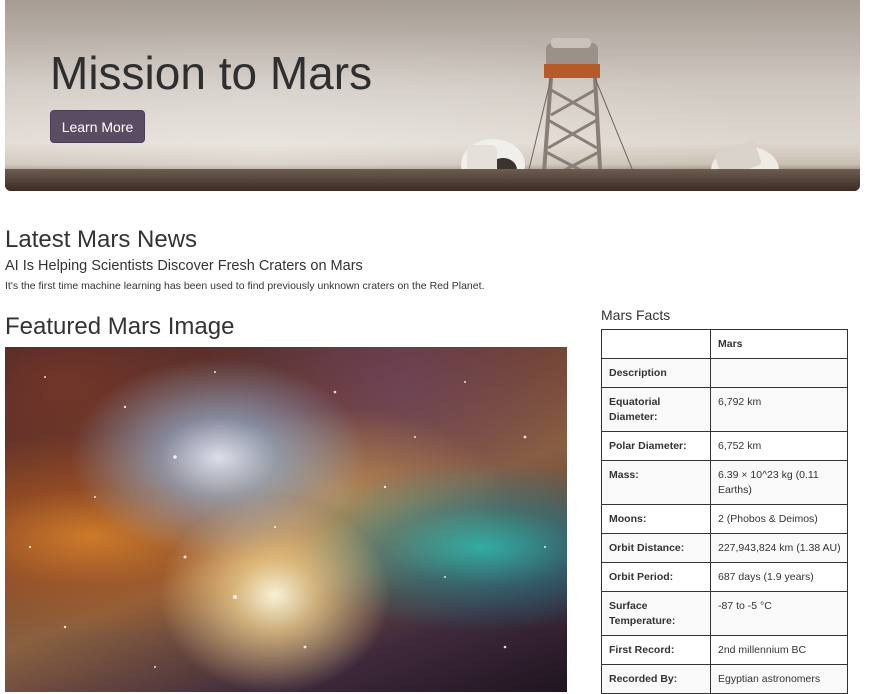 Image resolution: width=873 pixels, height=694 pixels. What do you see at coordinates (97, 126) in the screenshot?
I see `learn-more-button: Learn More` at bounding box center [97, 126].